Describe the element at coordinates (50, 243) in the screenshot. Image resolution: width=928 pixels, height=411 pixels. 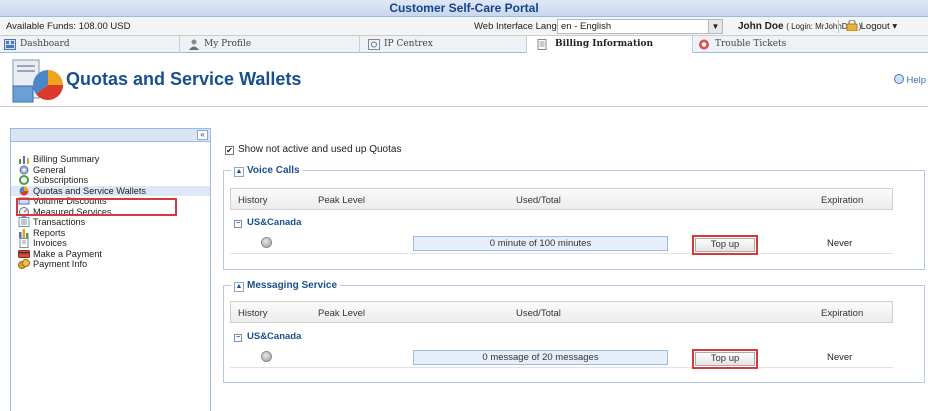
I see `sidebar-item-label: Invoices` at that location.